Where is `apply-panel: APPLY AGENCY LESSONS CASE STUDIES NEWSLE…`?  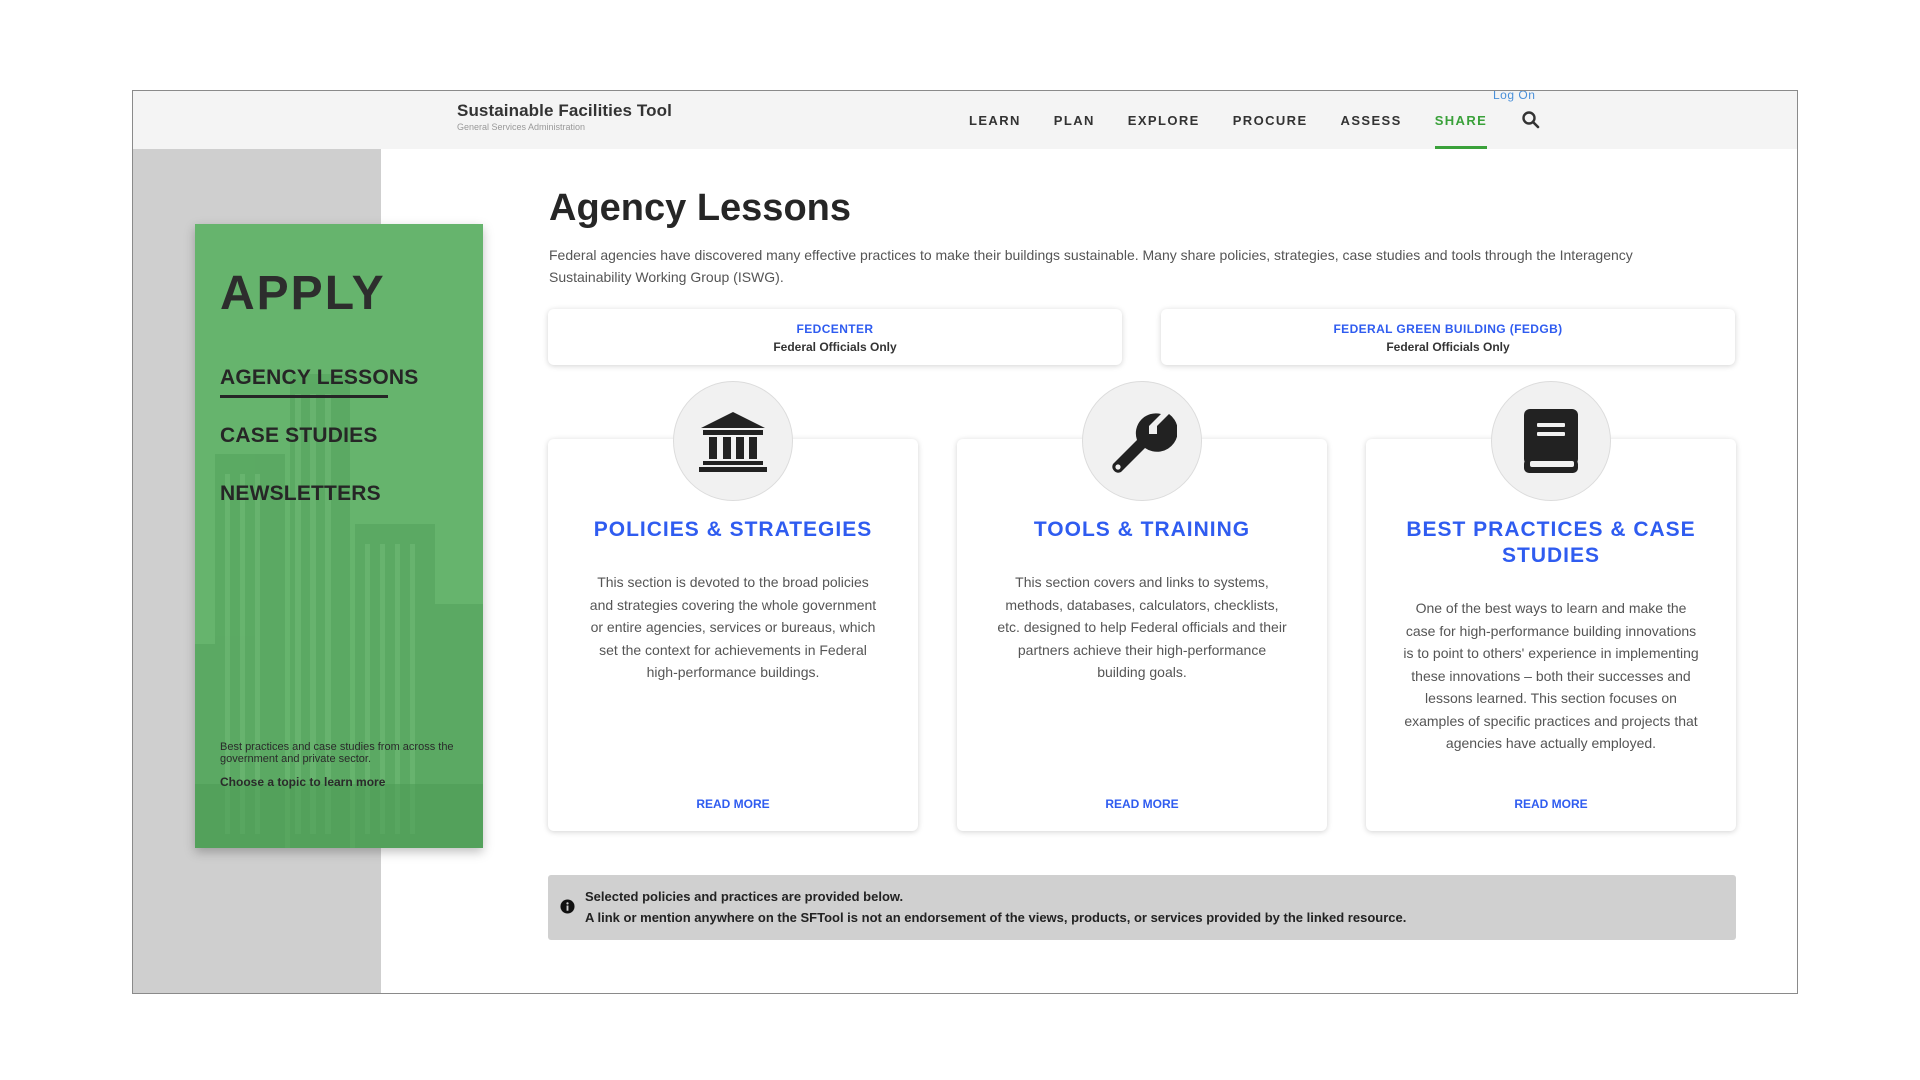 apply-panel: APPLY AGENCY LESSONS CASE STUDIES NEWSLE… is located at coordinates (339, 536).